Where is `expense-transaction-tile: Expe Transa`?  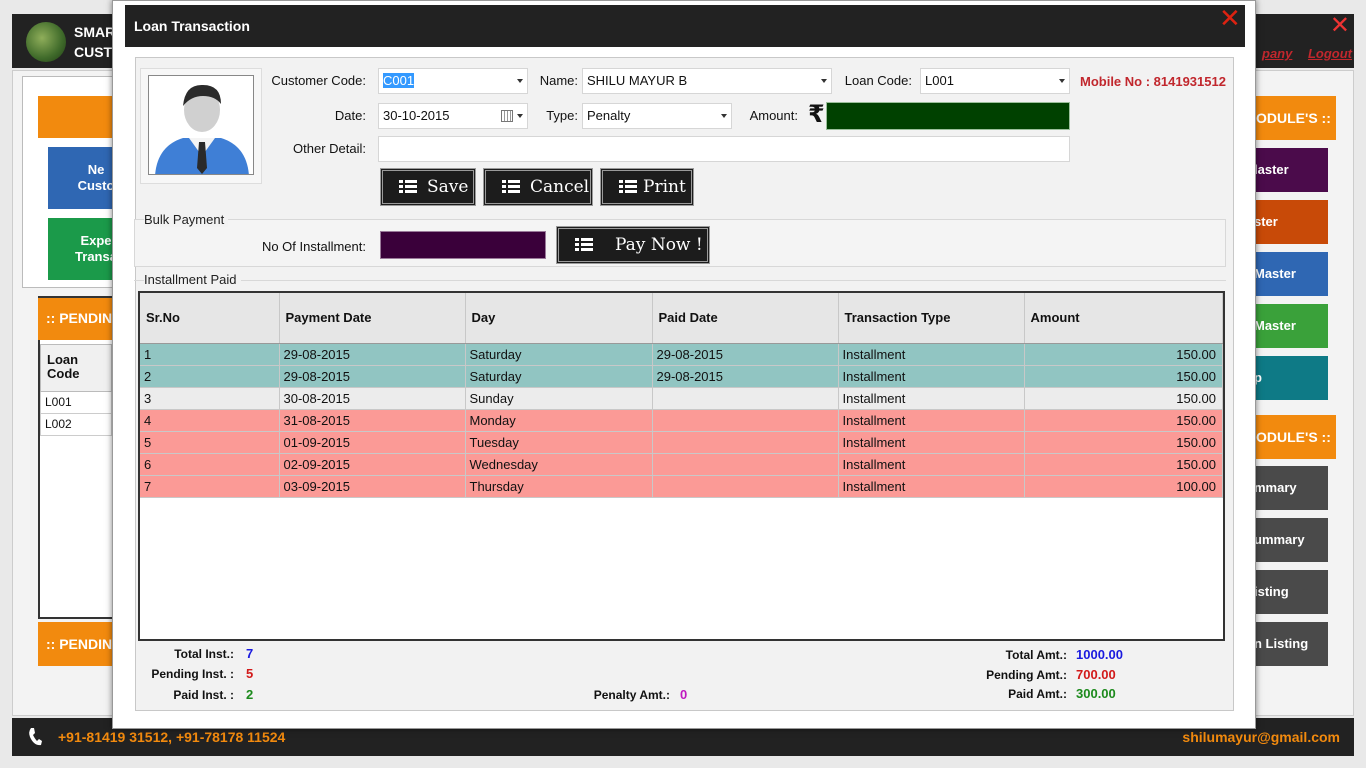 expense-transaction-tile: Expe Transa is located at coordinates (81, 249).